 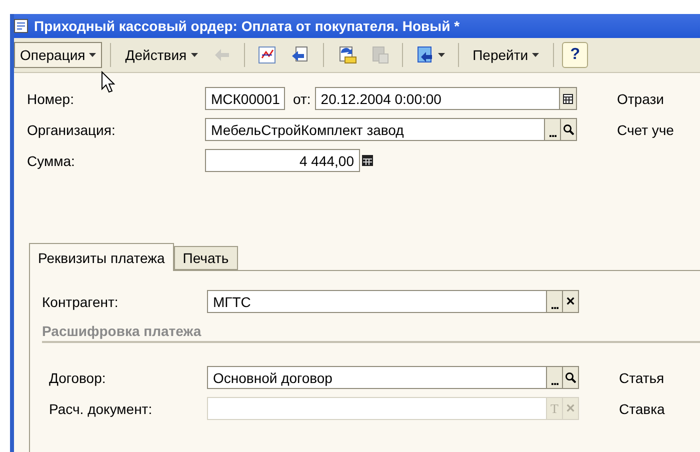 I want to click on number-field: МСК00001, so click(x=245, y=98).